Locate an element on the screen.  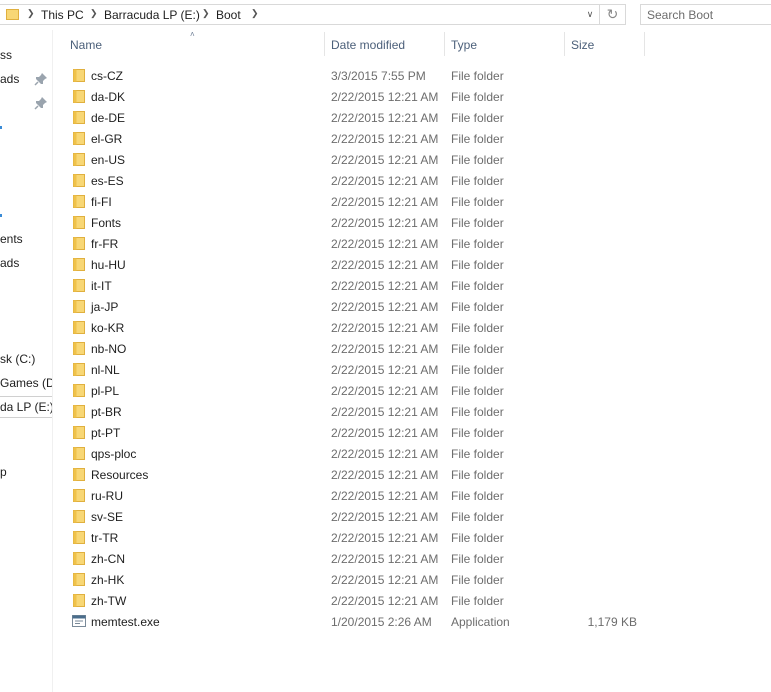
file-type: Application is located at coordinates (480, 622).